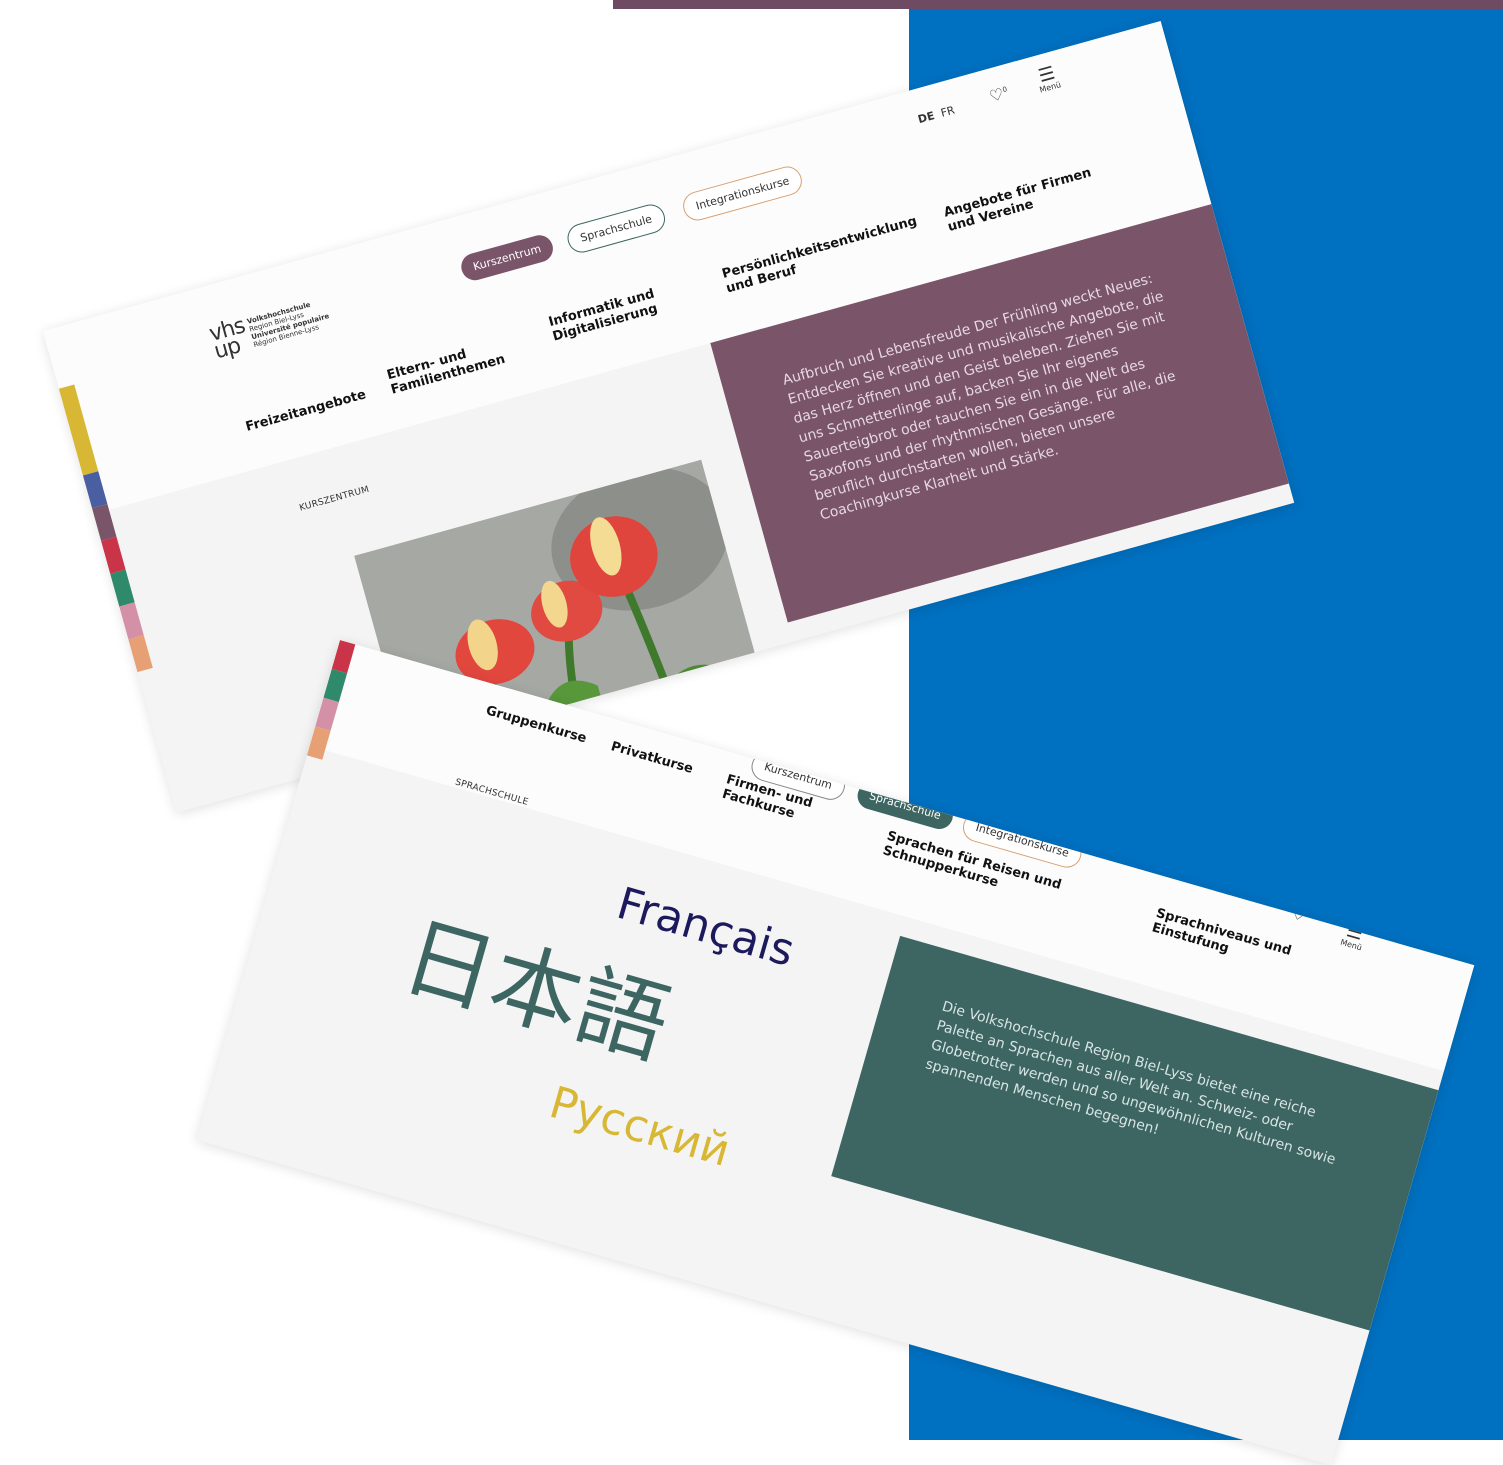  Describe the element at coordinates (104, 523) in the screenshot. I see `color-stripe-purple` at that location.